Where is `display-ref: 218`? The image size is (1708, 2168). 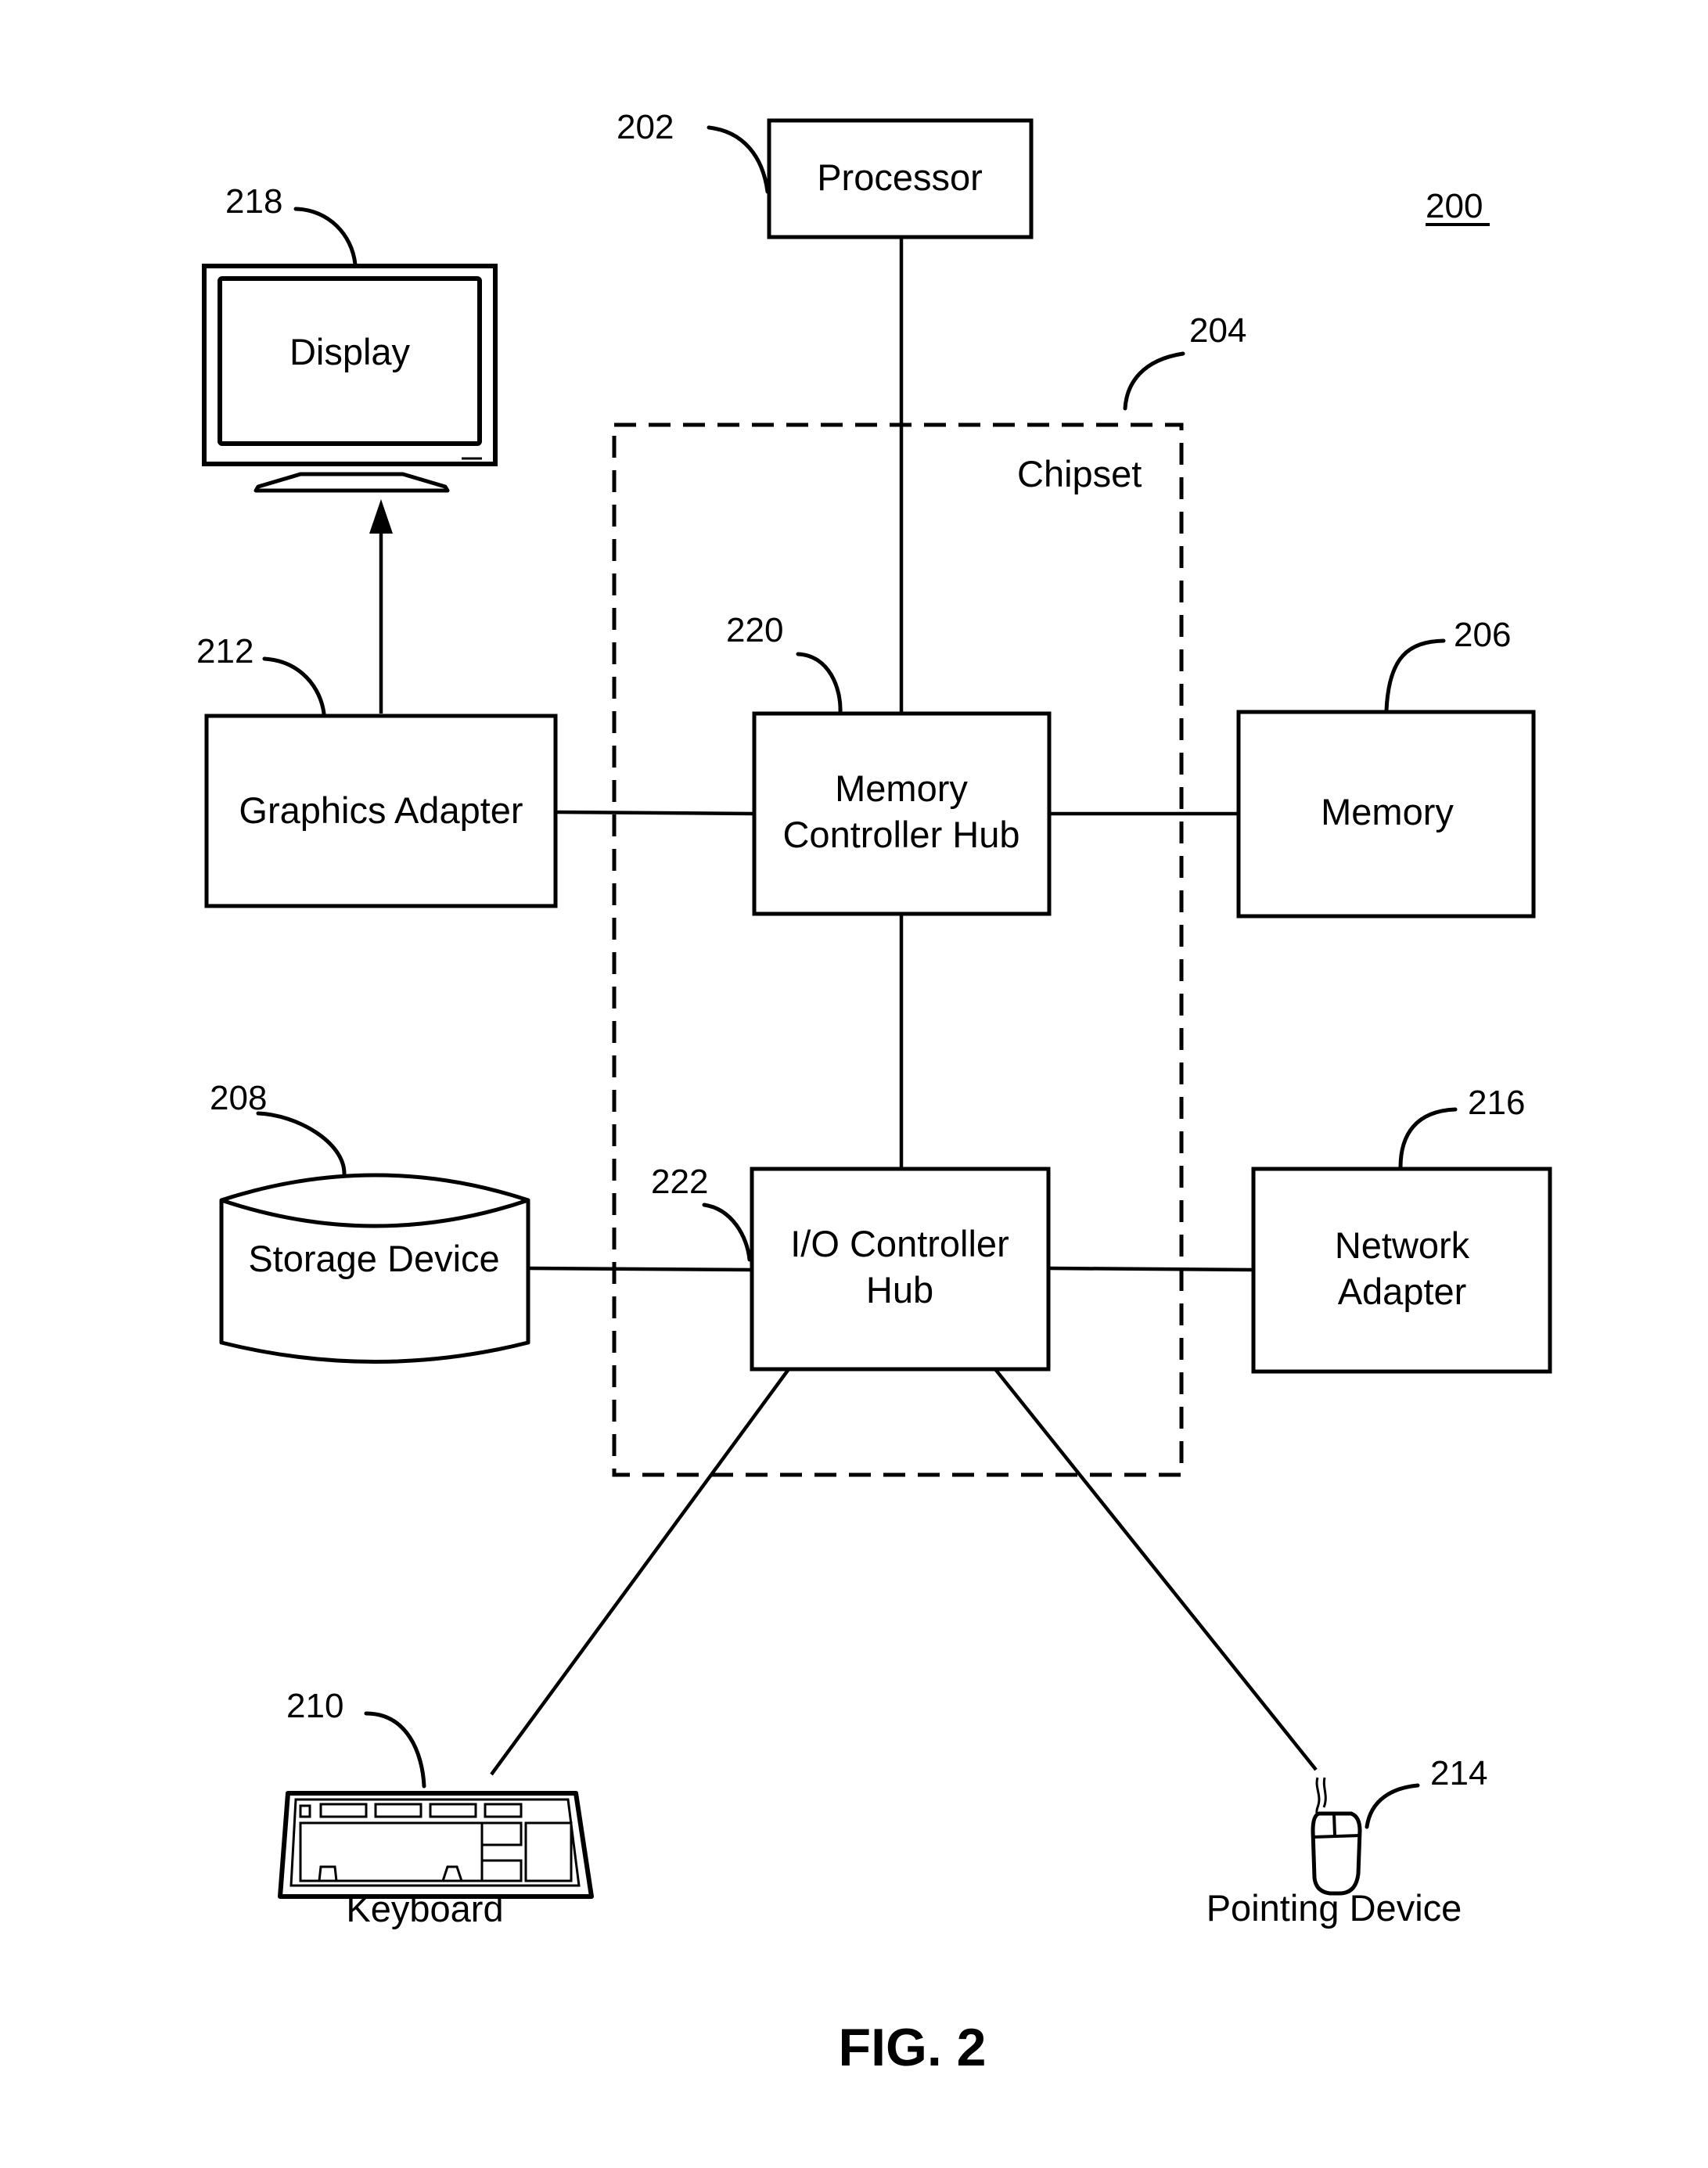 display-ref: 218 is located at coordinates (253, 202).